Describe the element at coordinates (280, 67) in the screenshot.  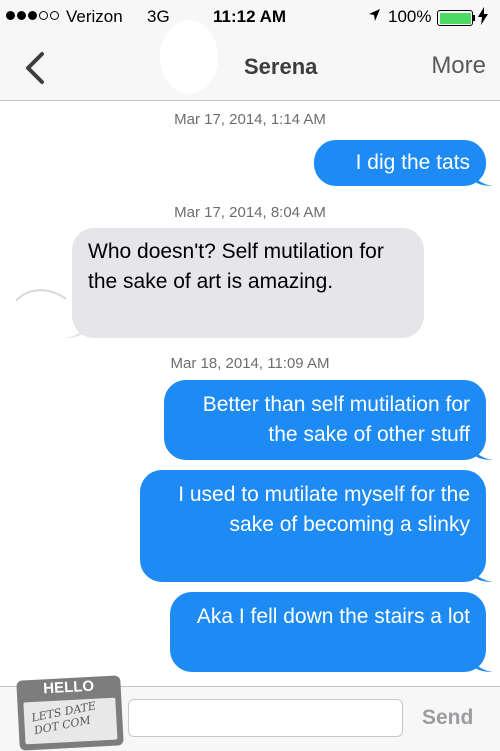
I see `contact-name: Serena` at that location.